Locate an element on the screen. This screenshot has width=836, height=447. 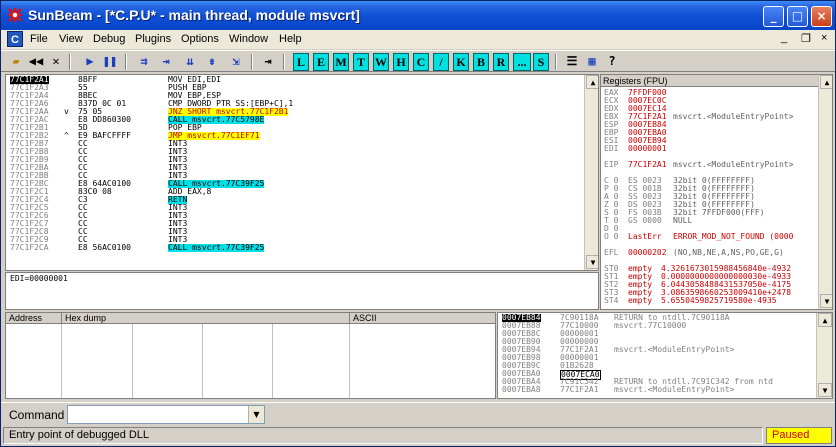
menu-options: Options is located at coordinates (200, 39).